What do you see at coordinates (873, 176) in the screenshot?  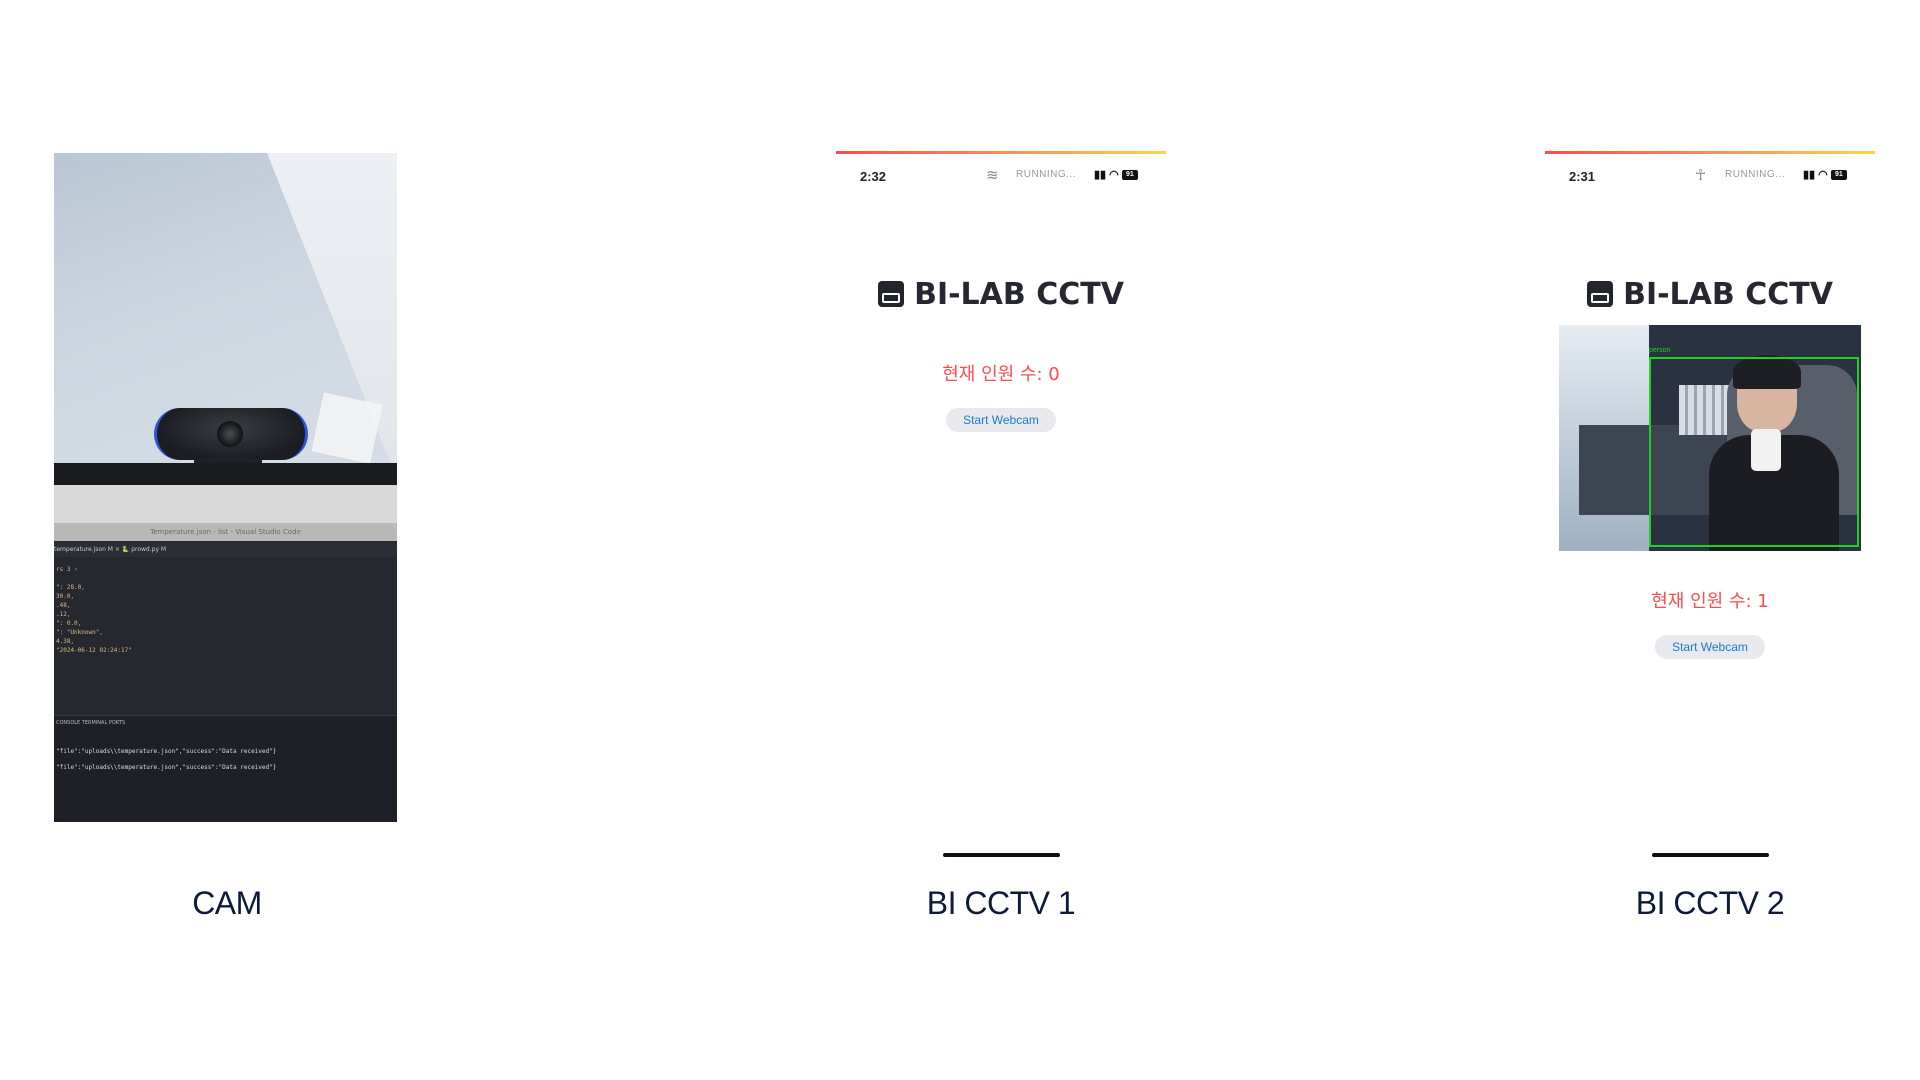 I see `clock: 2:32` at bounding box center [873, 176].